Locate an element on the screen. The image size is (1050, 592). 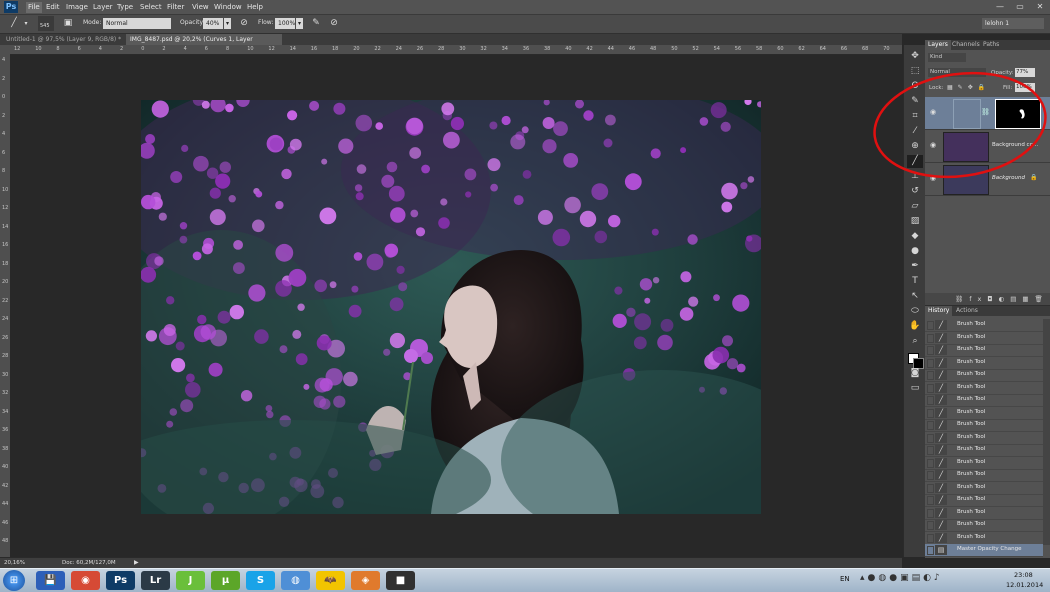
start-button-icon: ⊞ is located at coordinates (14, 580).